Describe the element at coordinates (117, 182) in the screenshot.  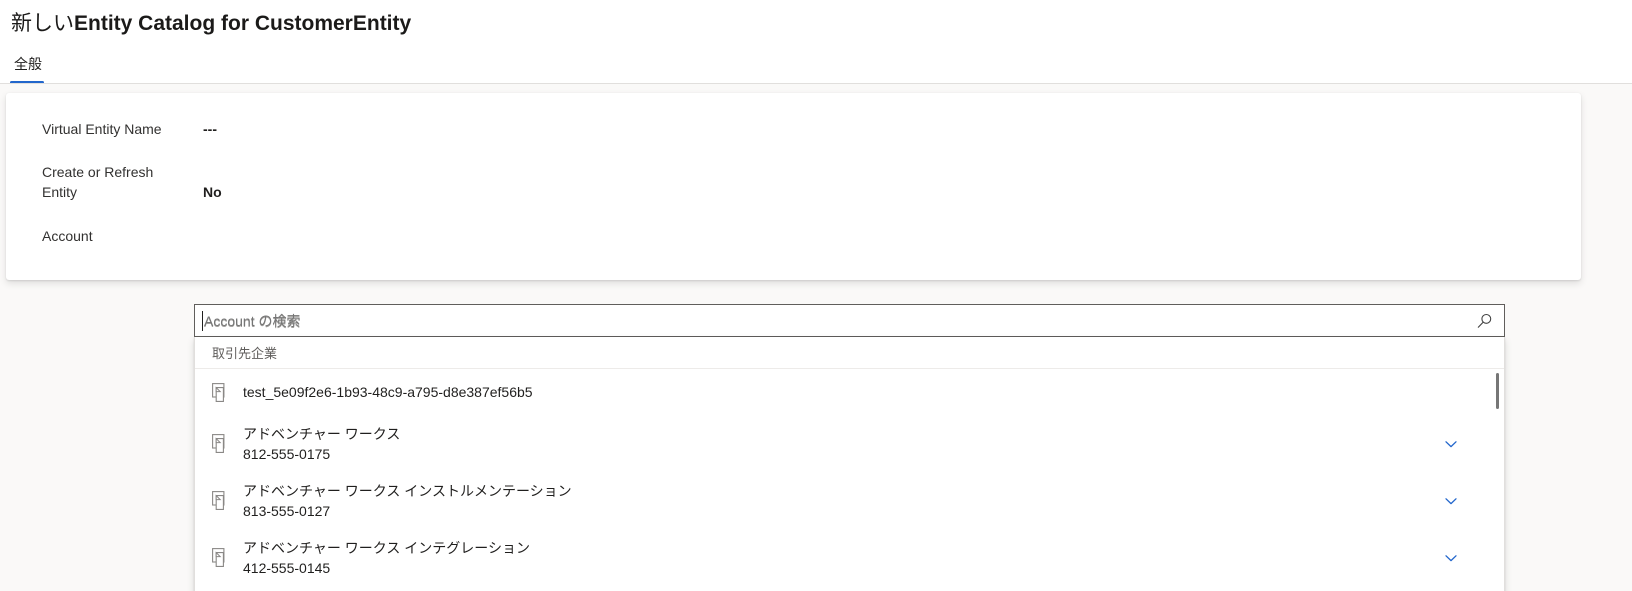
I see `create-or-refresh-entity-label: Create or Refresh Entity` at that location.